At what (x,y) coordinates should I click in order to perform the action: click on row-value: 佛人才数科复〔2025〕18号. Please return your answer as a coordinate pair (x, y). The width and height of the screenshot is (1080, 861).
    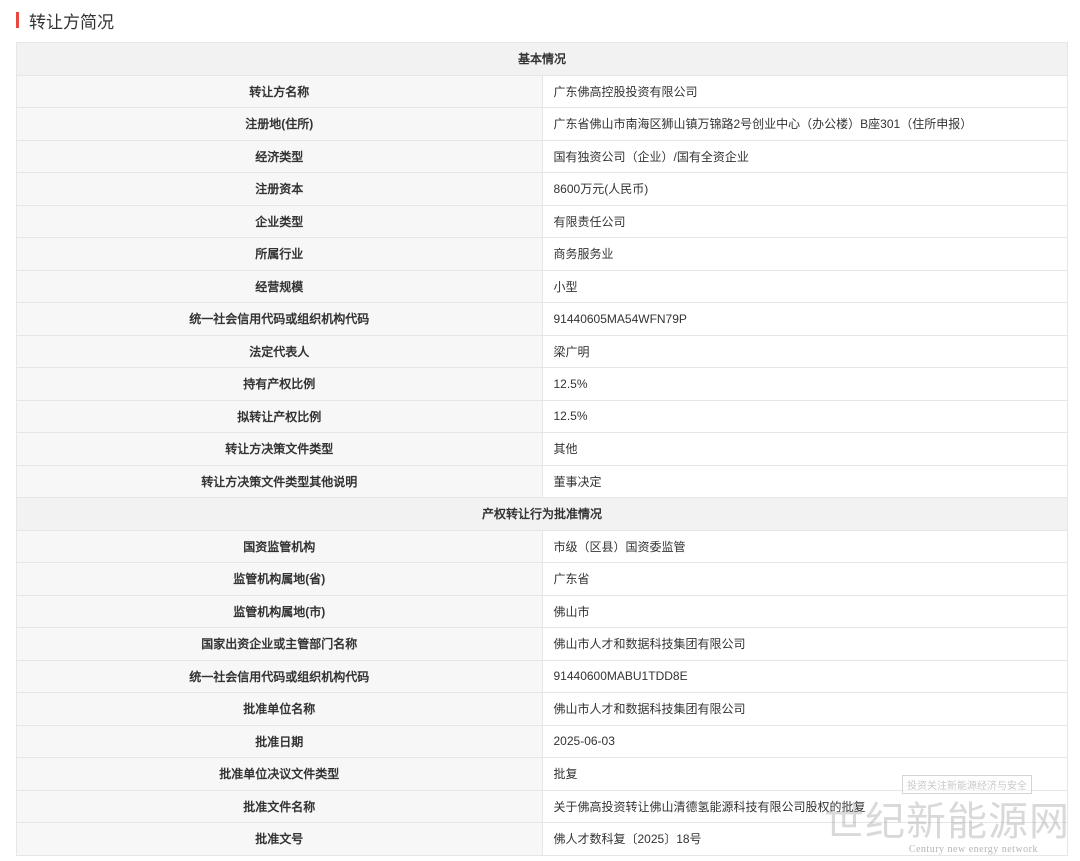
    Looking at the image, I should click on (804, 839).